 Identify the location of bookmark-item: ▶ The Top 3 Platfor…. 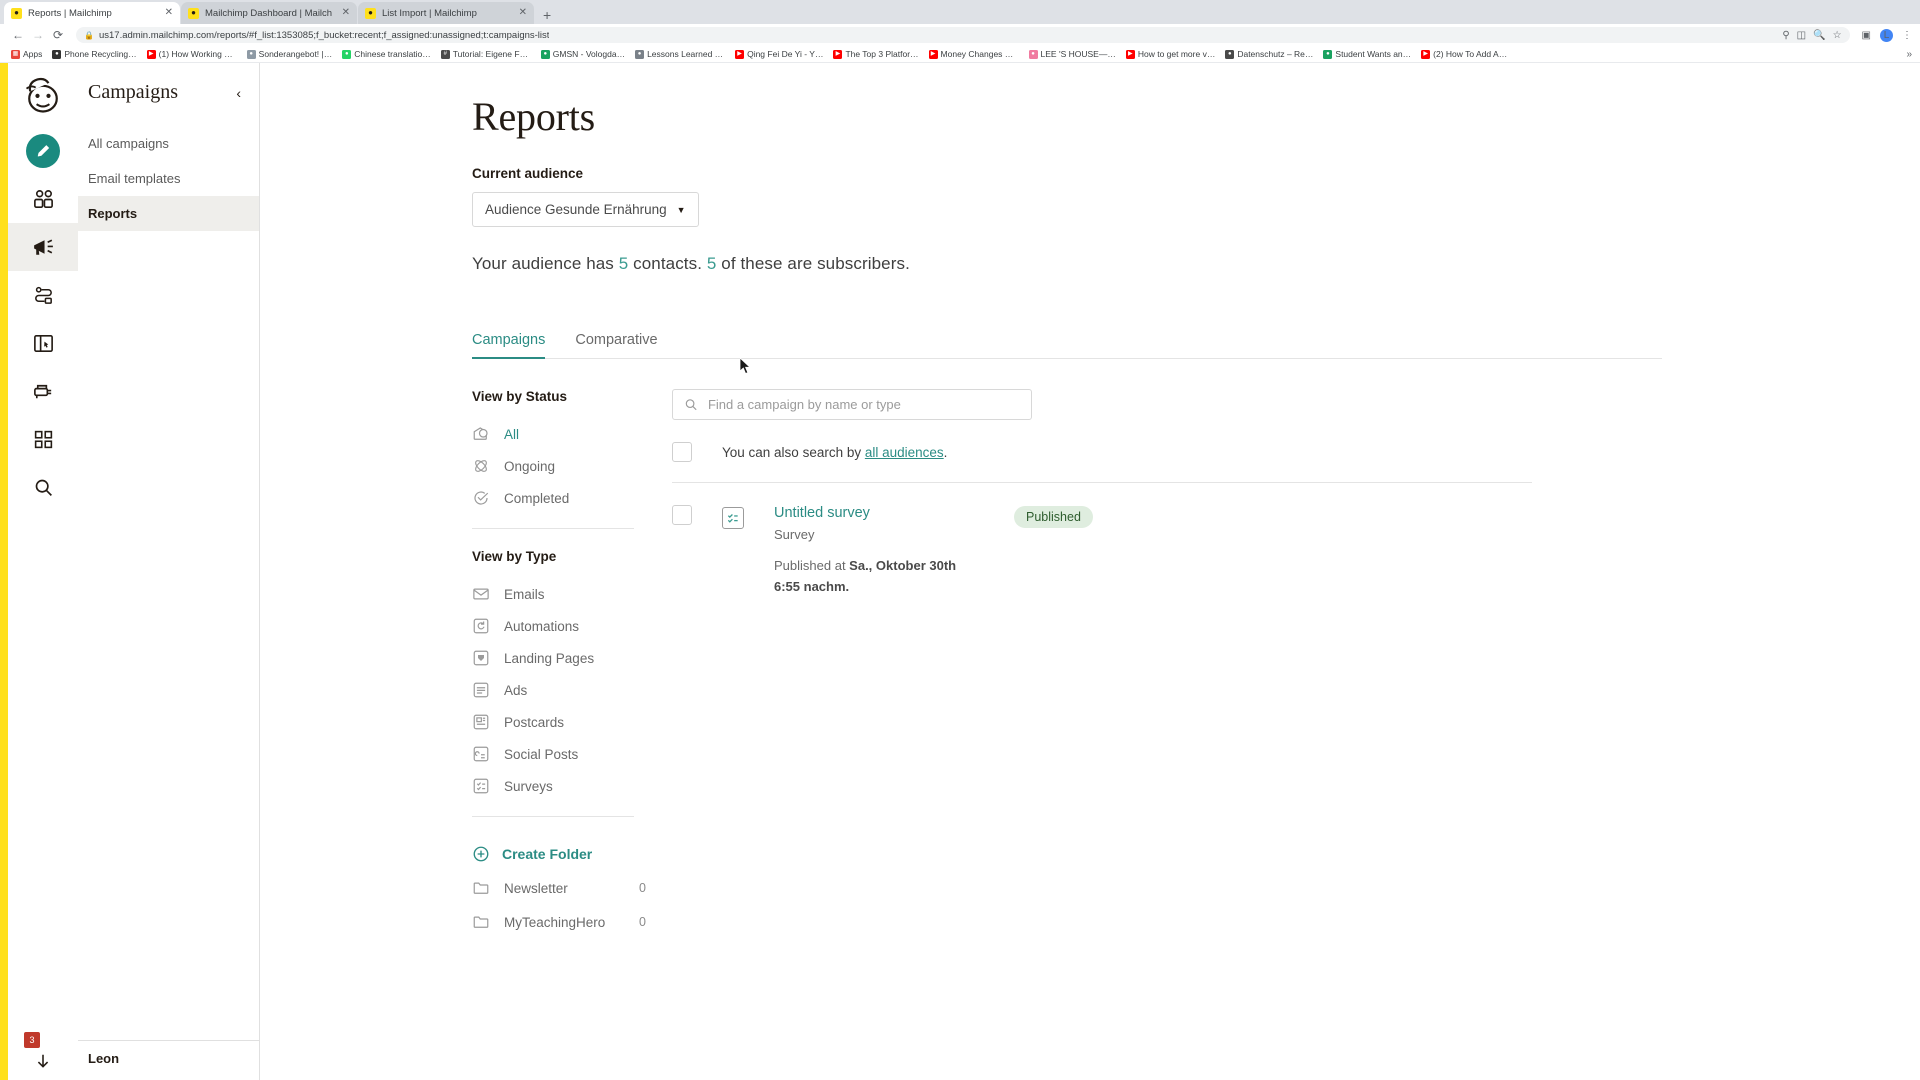
(875, 54).